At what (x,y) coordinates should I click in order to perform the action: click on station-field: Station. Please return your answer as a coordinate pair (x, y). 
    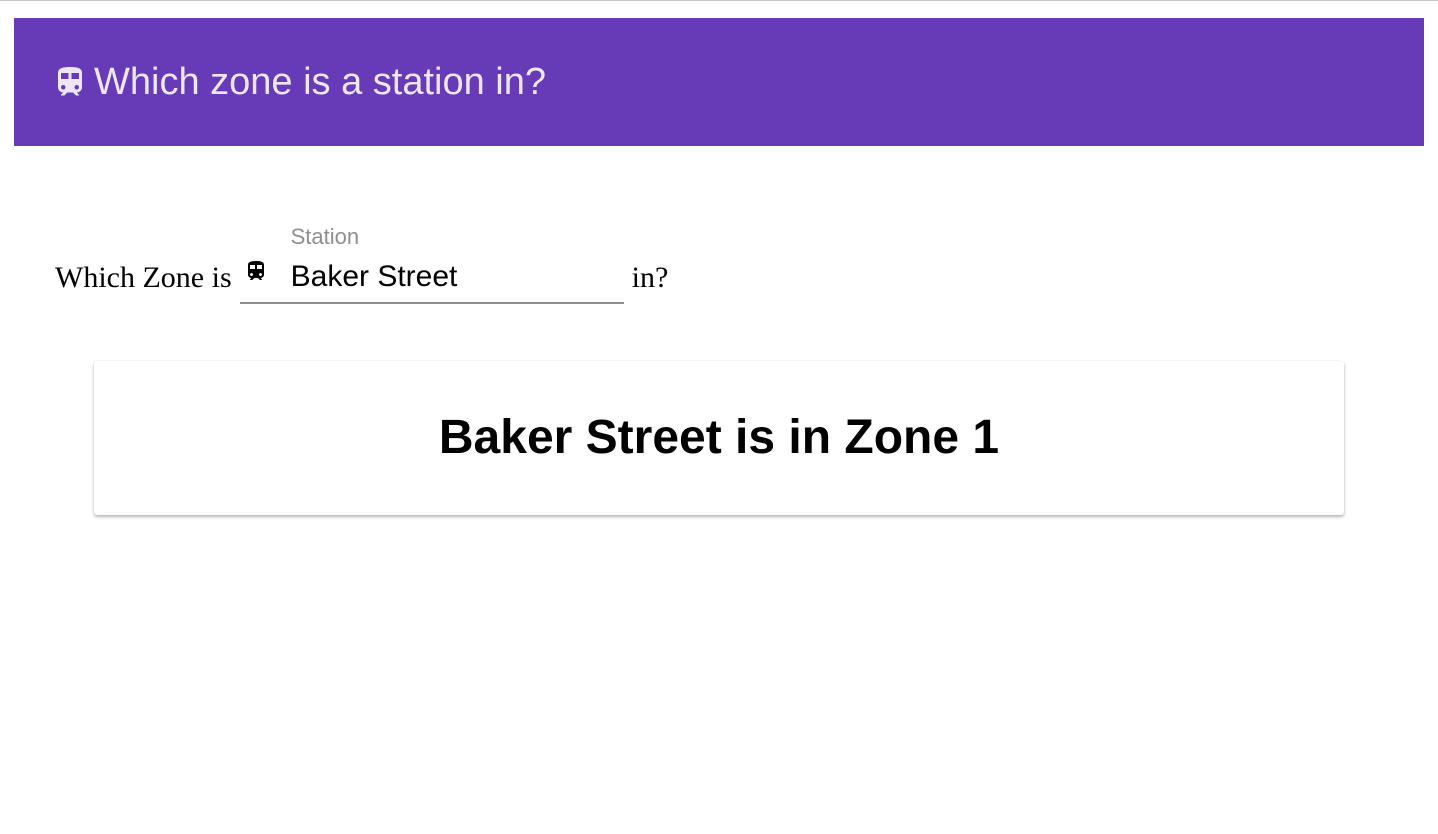
    Looking at the image, I should click on (431, 263).